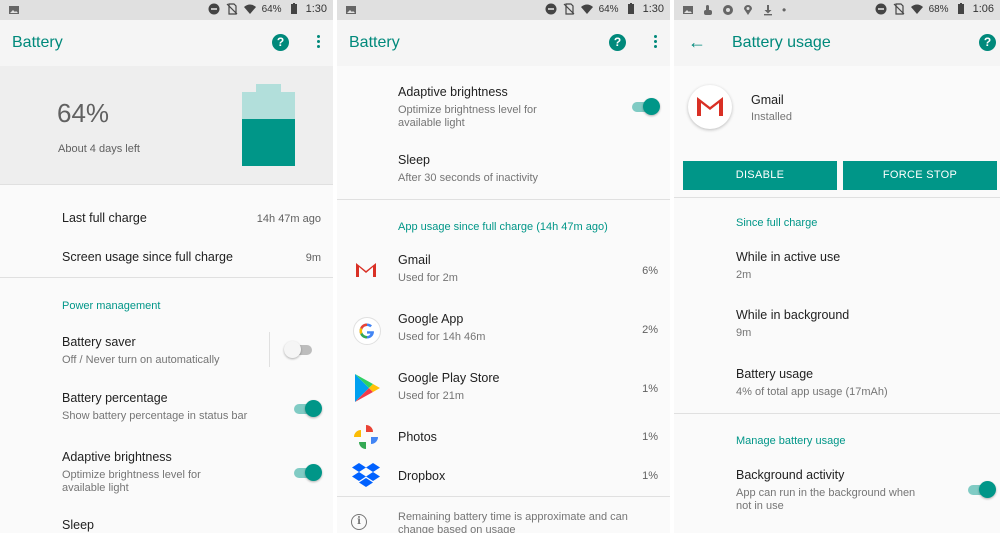  Describe the element at coordinates (147, 257) in the screenshot. I see `screen-usage-label: Screen usage since full charge` at that location.